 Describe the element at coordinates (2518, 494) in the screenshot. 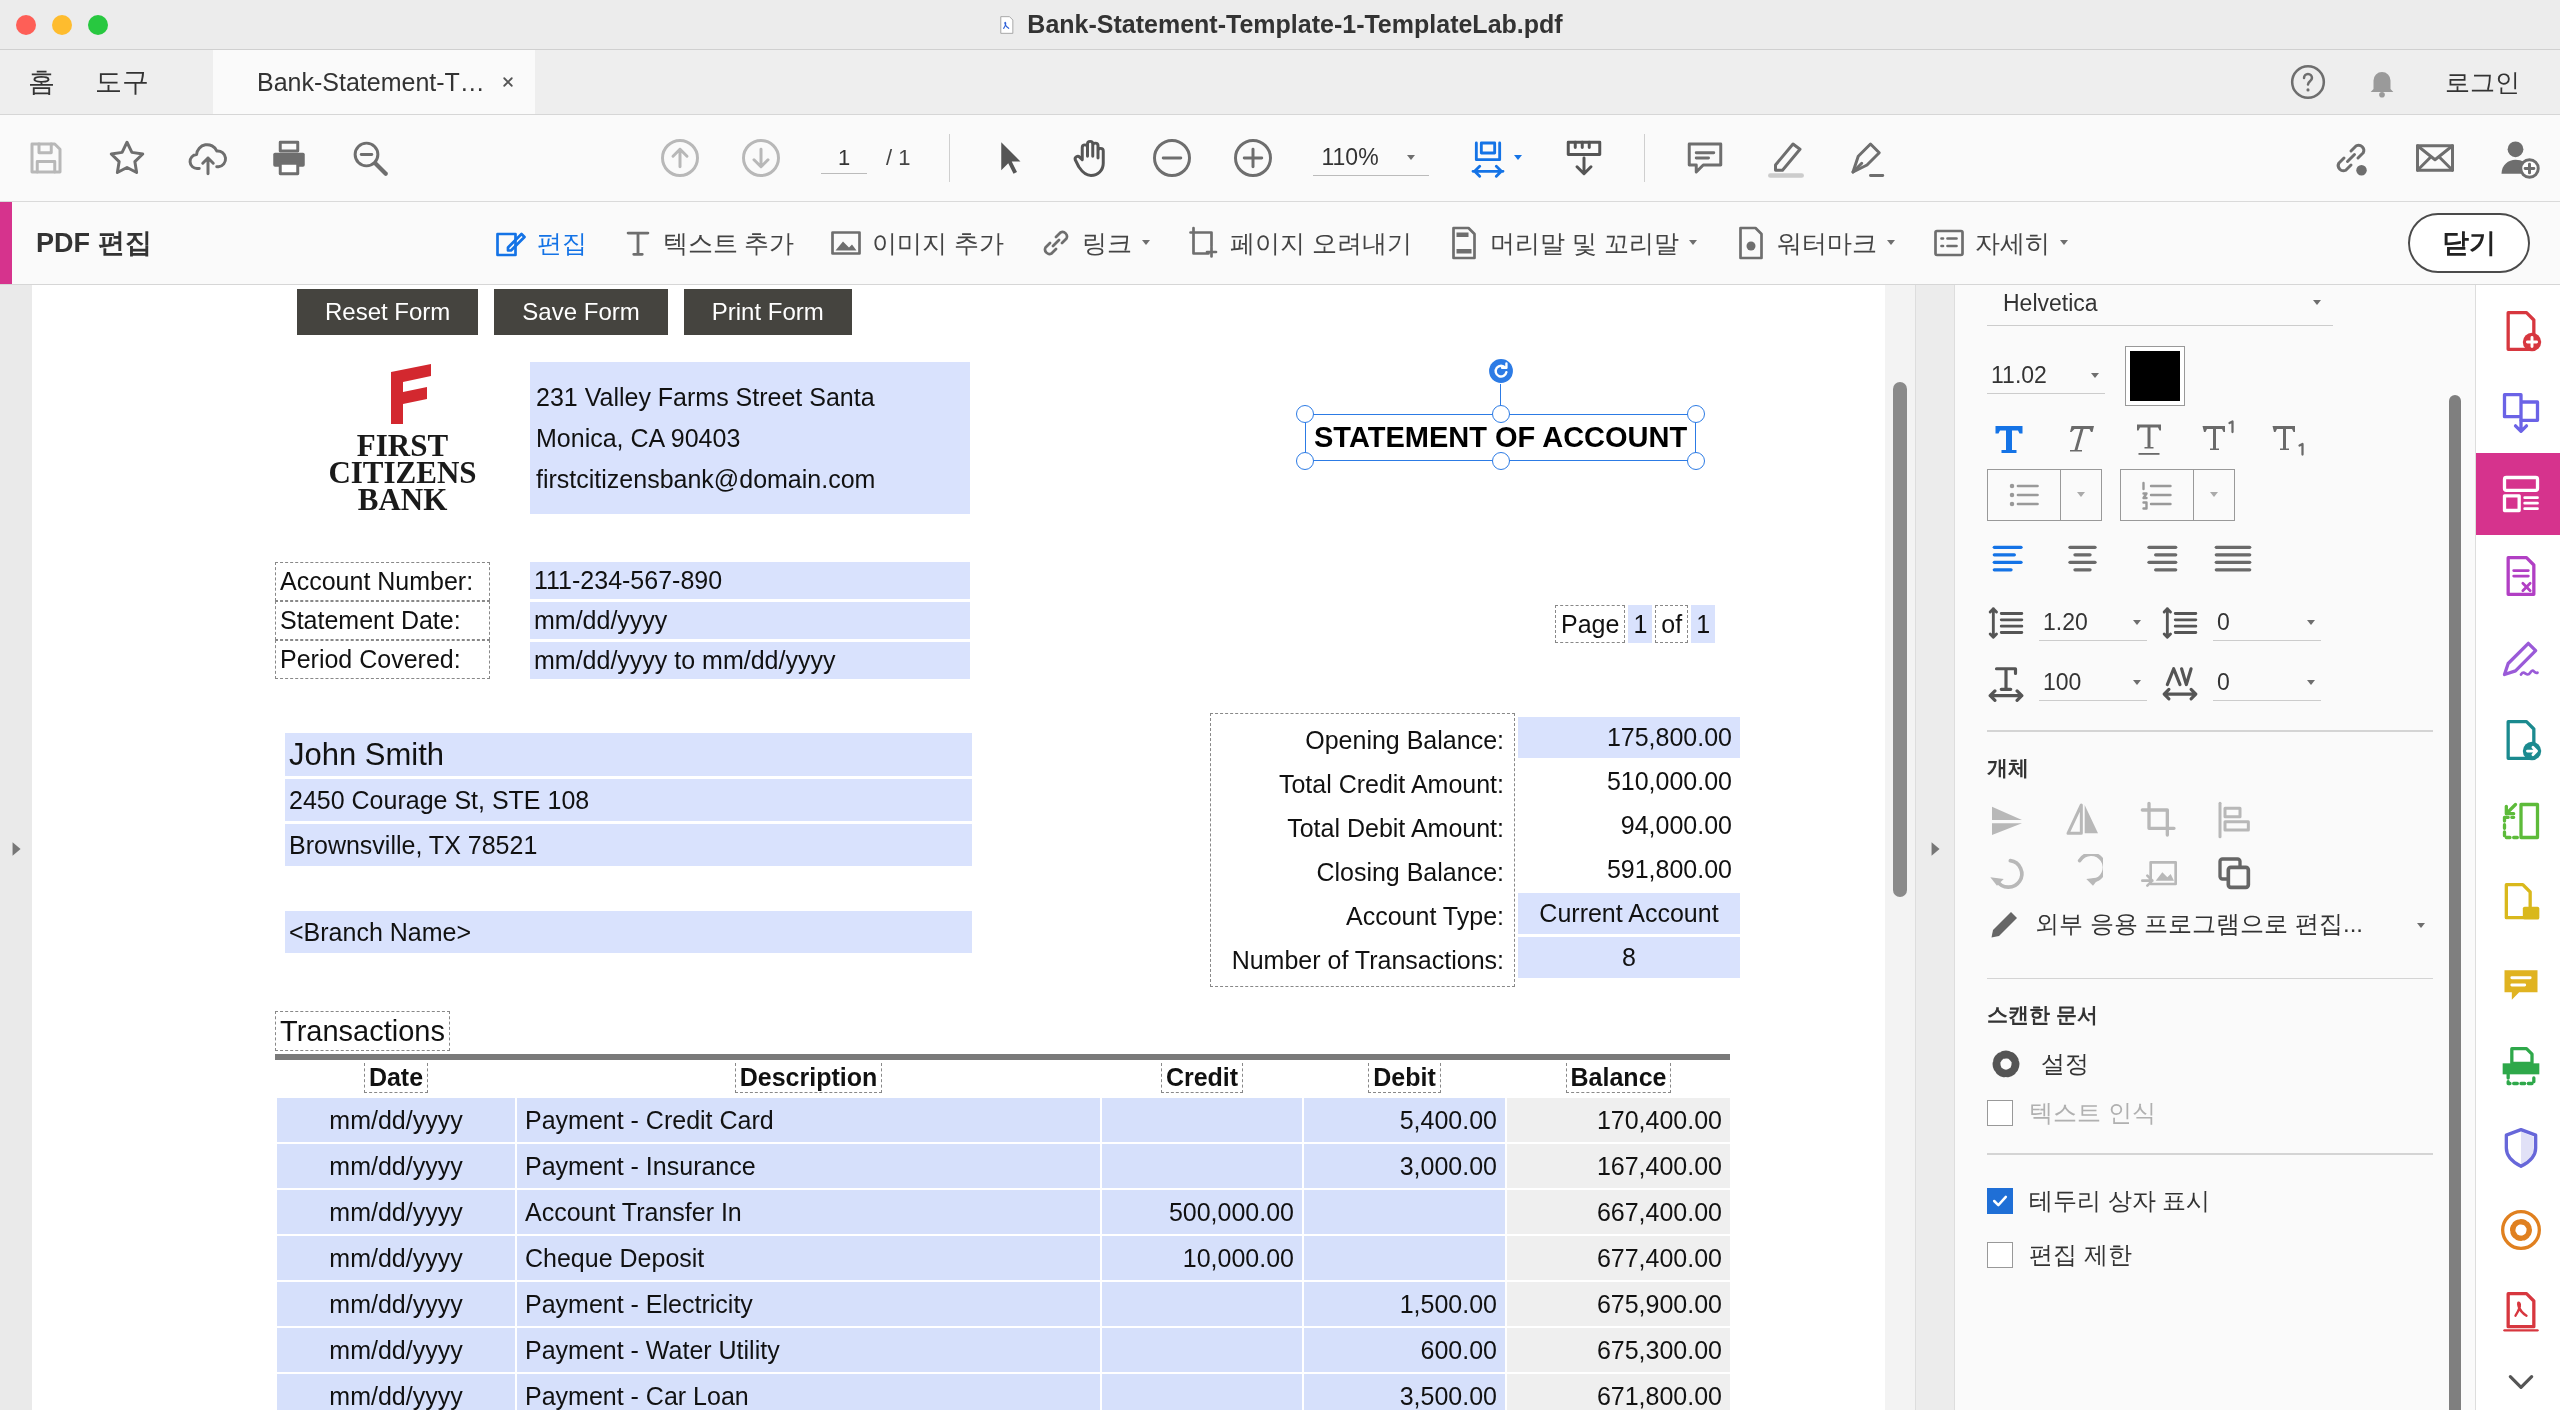

I see `tool-rail-button` at that location.